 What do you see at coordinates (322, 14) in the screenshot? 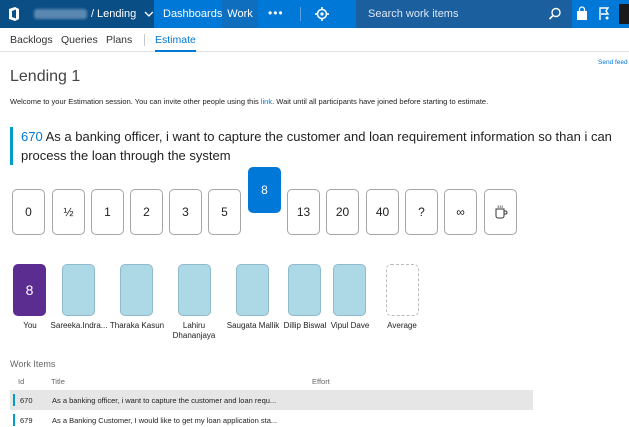
I see `gear-icon` at bounding box center [322, 14].